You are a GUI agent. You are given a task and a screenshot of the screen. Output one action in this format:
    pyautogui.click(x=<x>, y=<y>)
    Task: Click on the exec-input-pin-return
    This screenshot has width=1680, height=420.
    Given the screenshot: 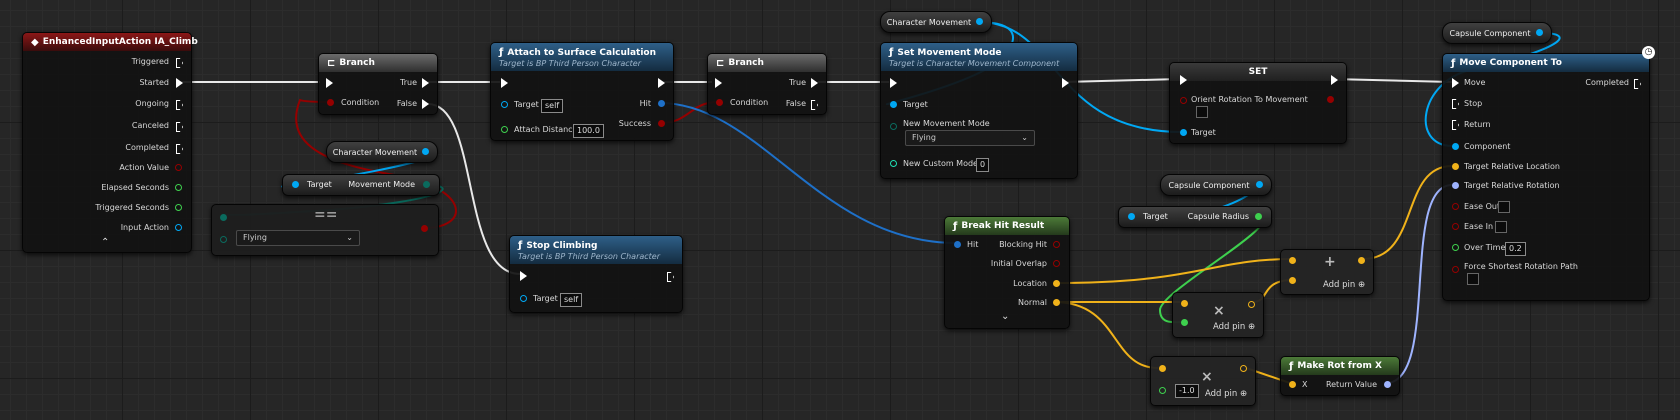 What is the action you would take?
    pyautogui.click(x=1455, y=125)
    